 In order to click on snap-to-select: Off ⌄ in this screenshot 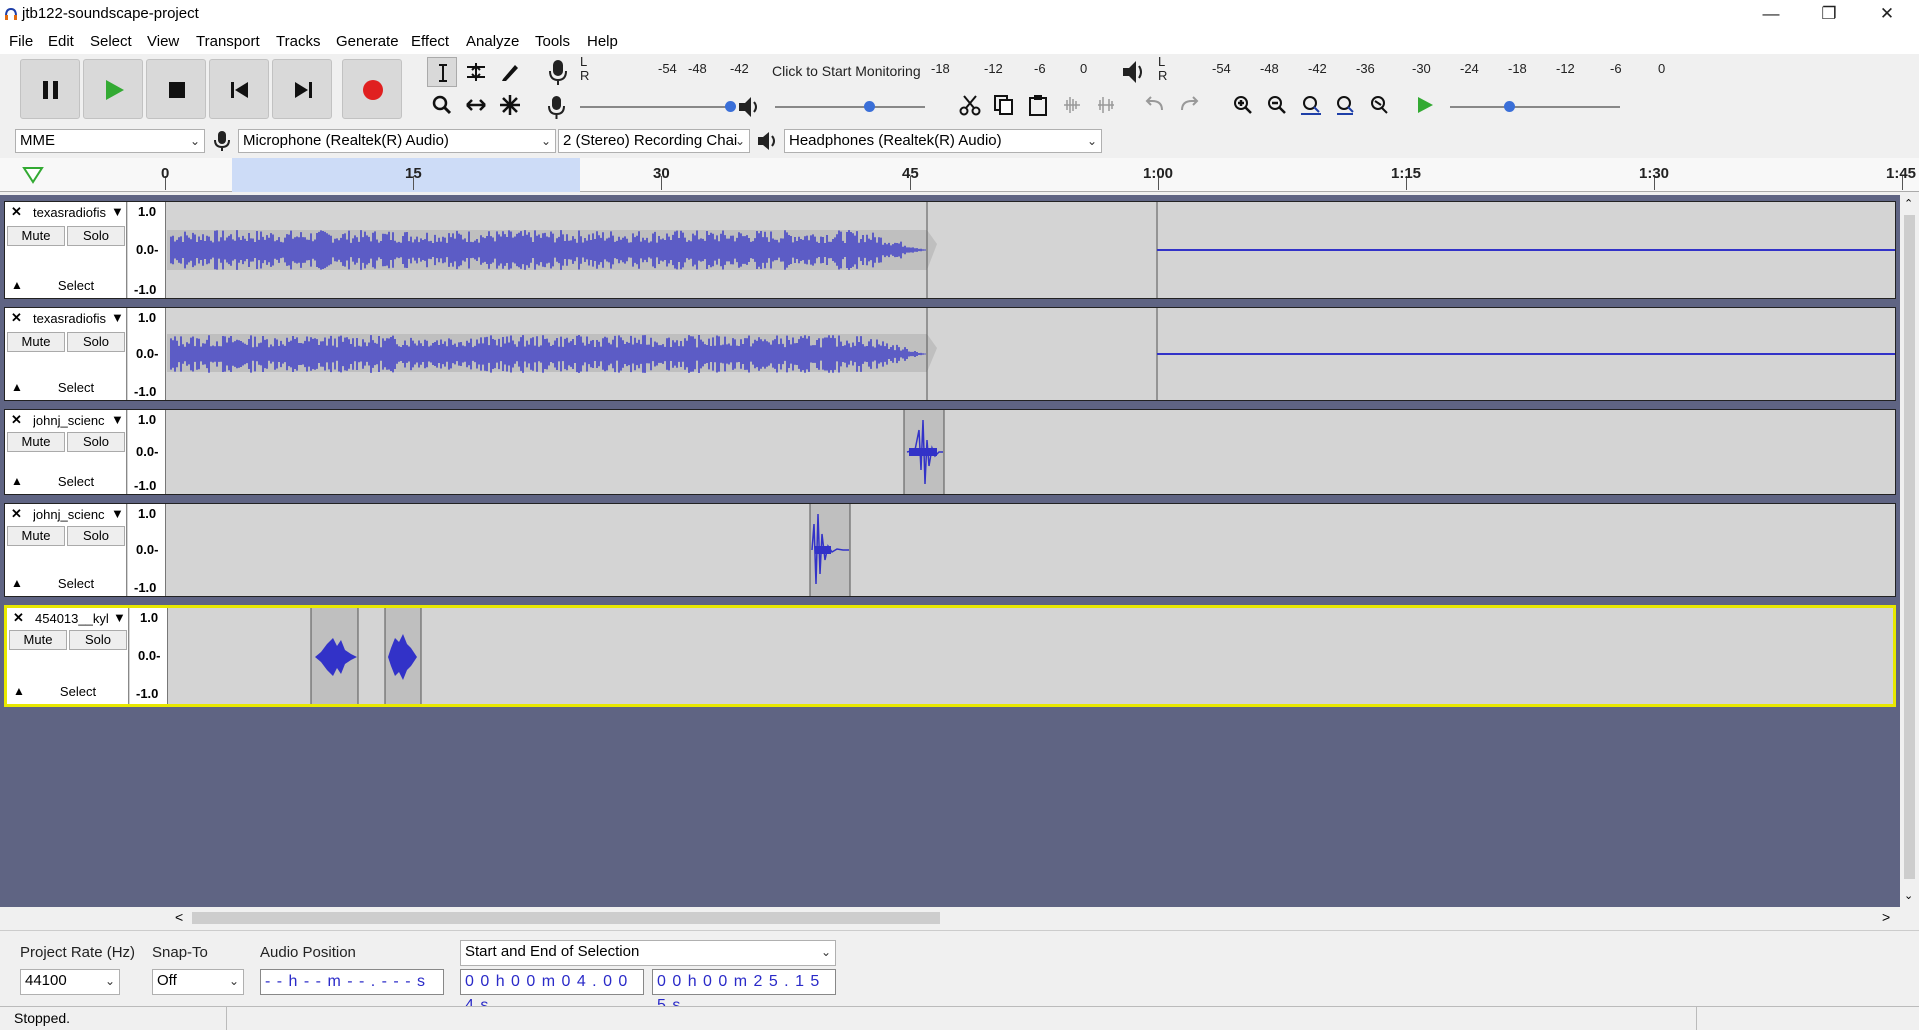, I will do `click(198, 982)`.